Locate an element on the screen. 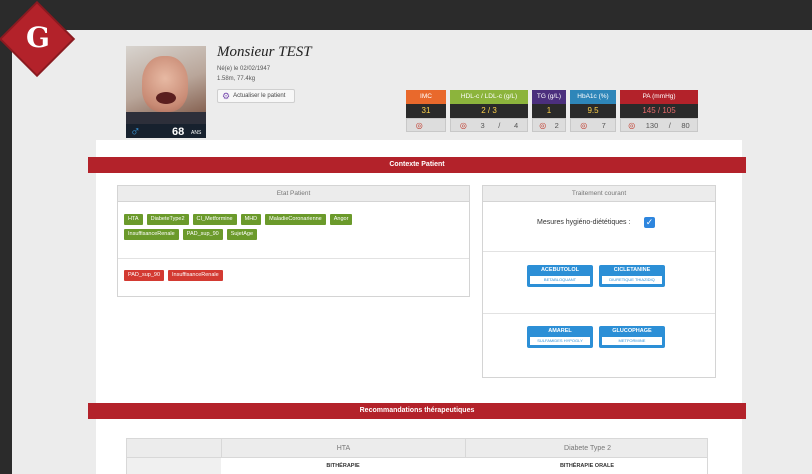  target-pad: 80 is located at coordinates (685, 125).